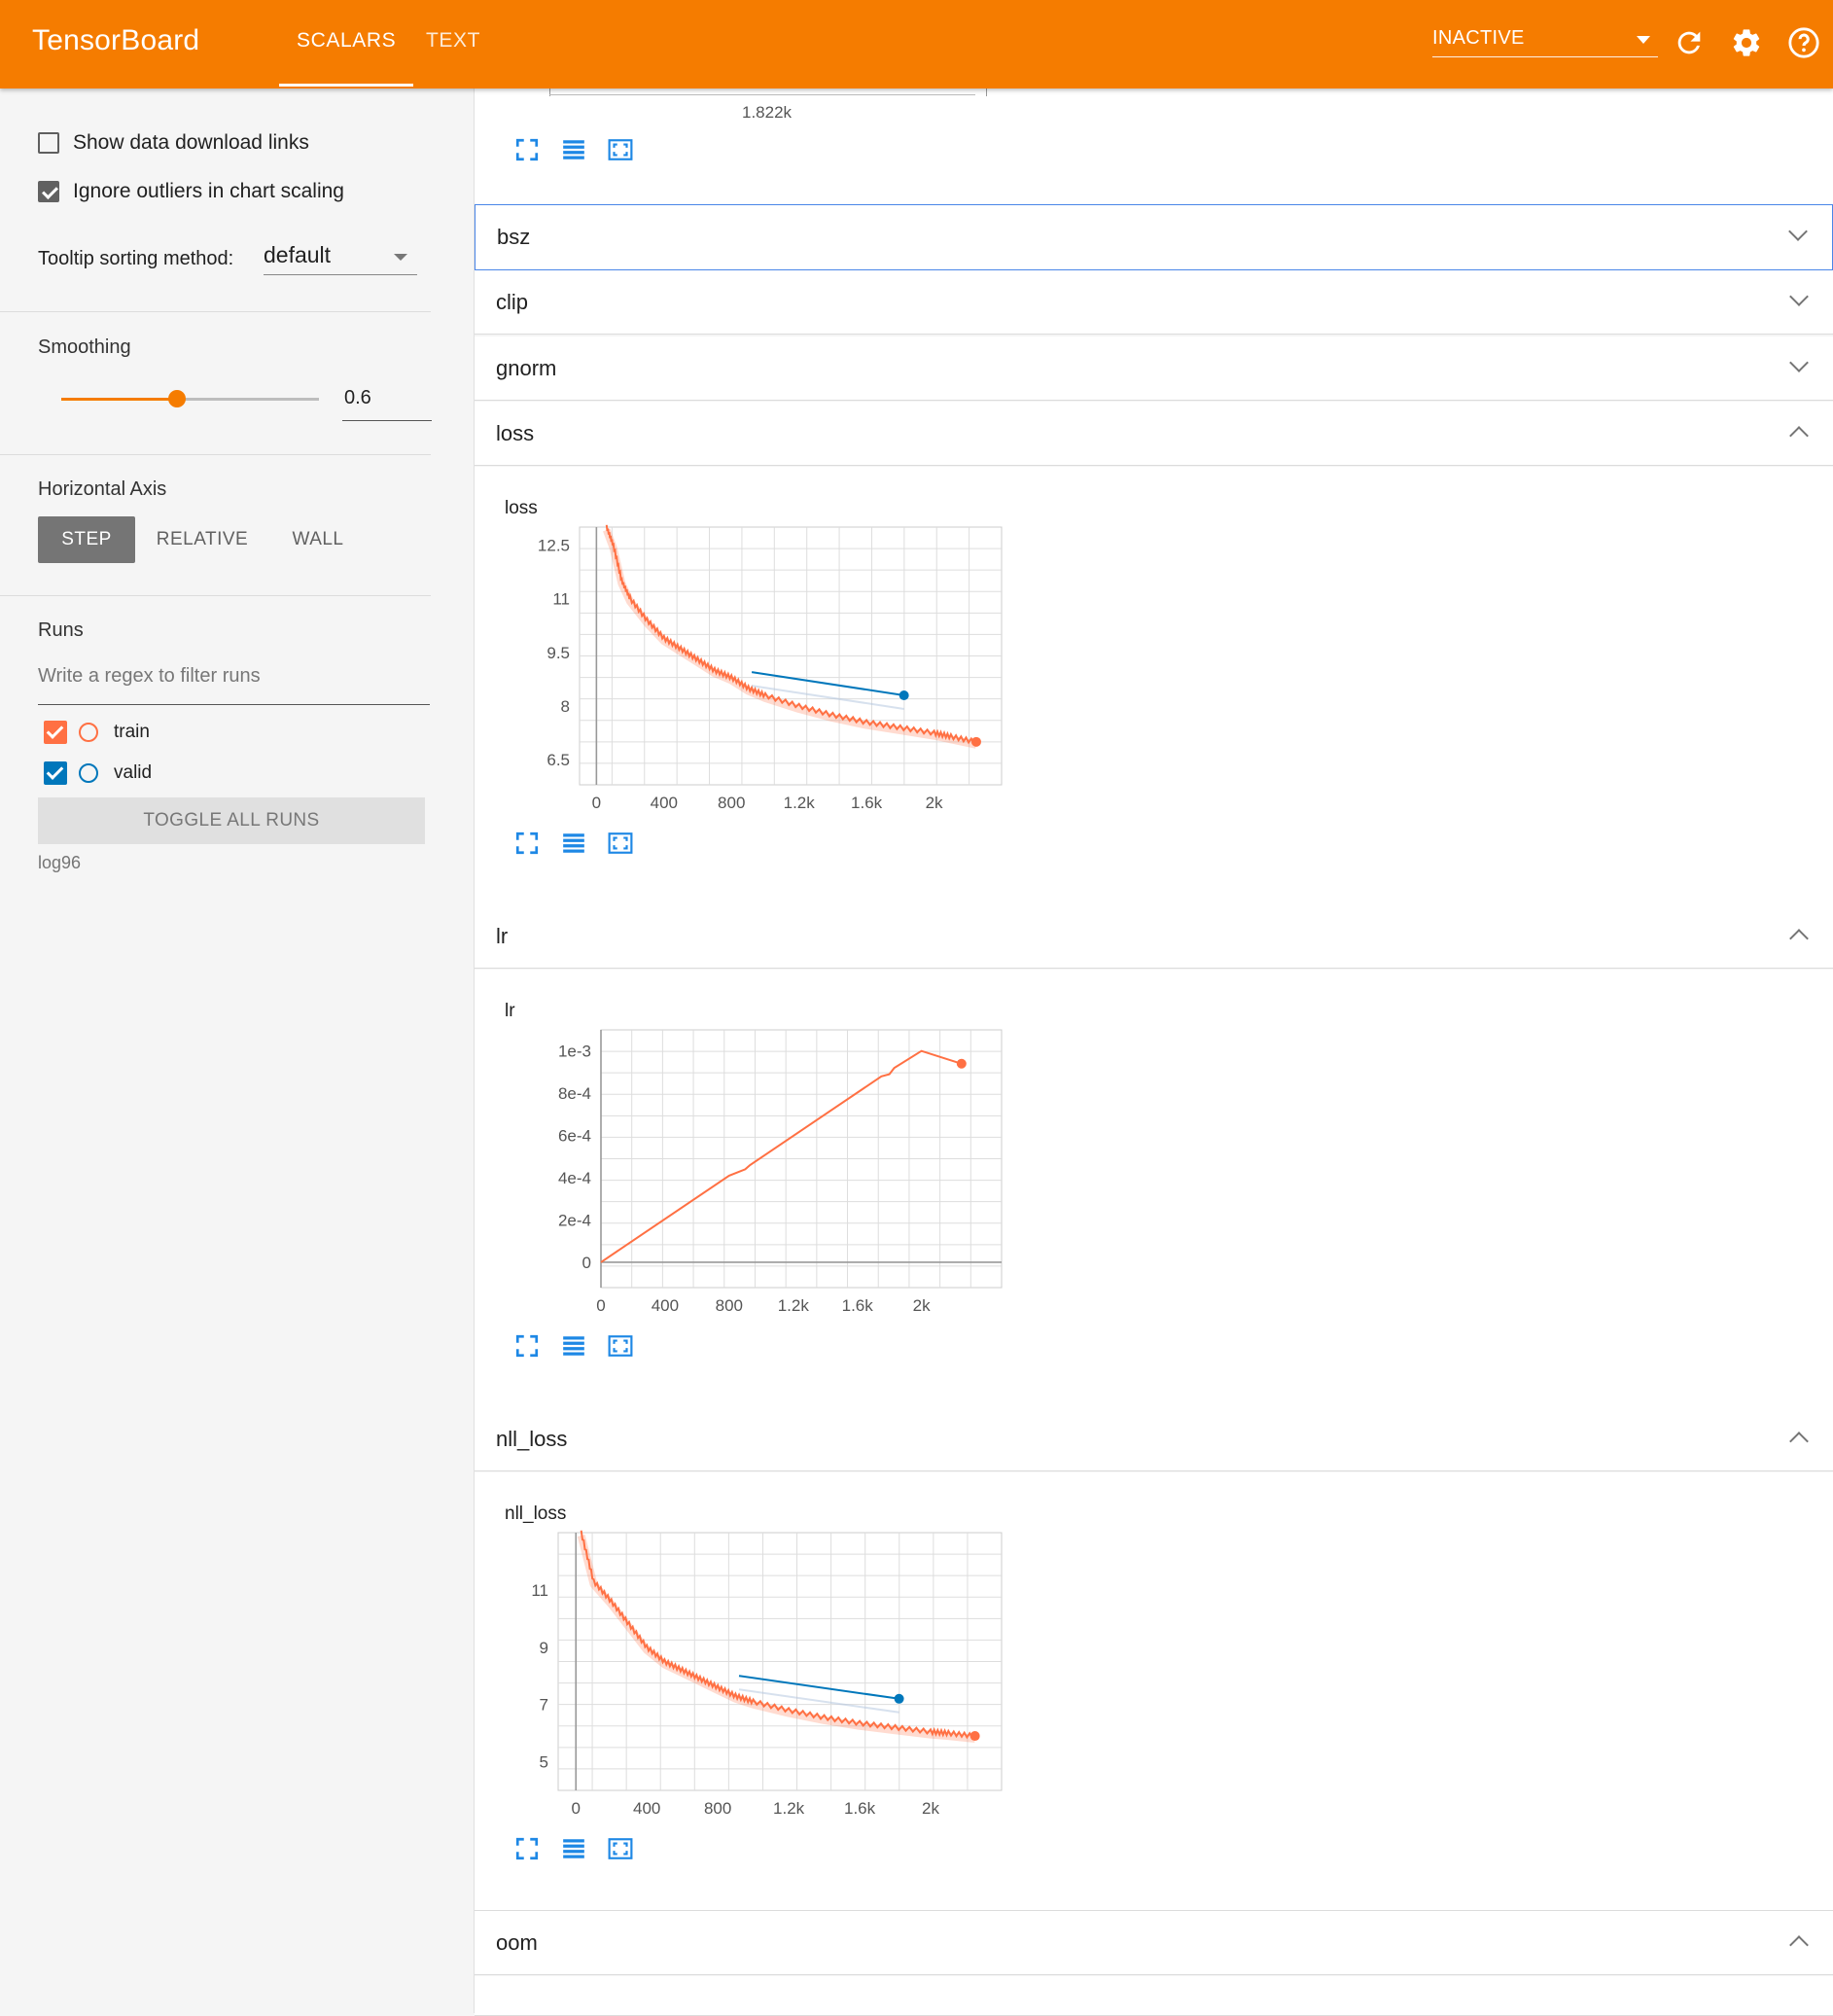 The height and width of the screenshot is (2016, 1833). What do you see at coordinates (1154, 146) in the screenshot?
I see `chart-card-partial: 1.822k` at bounding box center [1154, 146].